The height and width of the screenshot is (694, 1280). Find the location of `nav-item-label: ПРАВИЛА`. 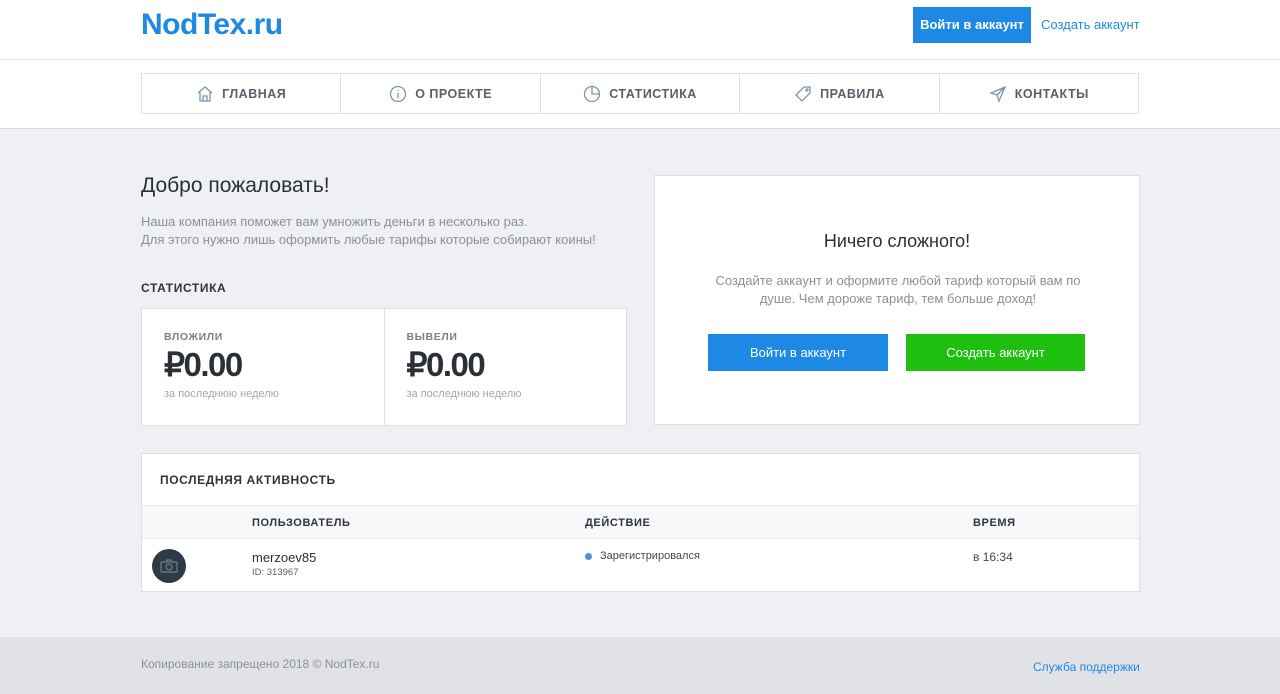

nav-item-label: ПРАВИЛА is located at coordinates (852, 93).